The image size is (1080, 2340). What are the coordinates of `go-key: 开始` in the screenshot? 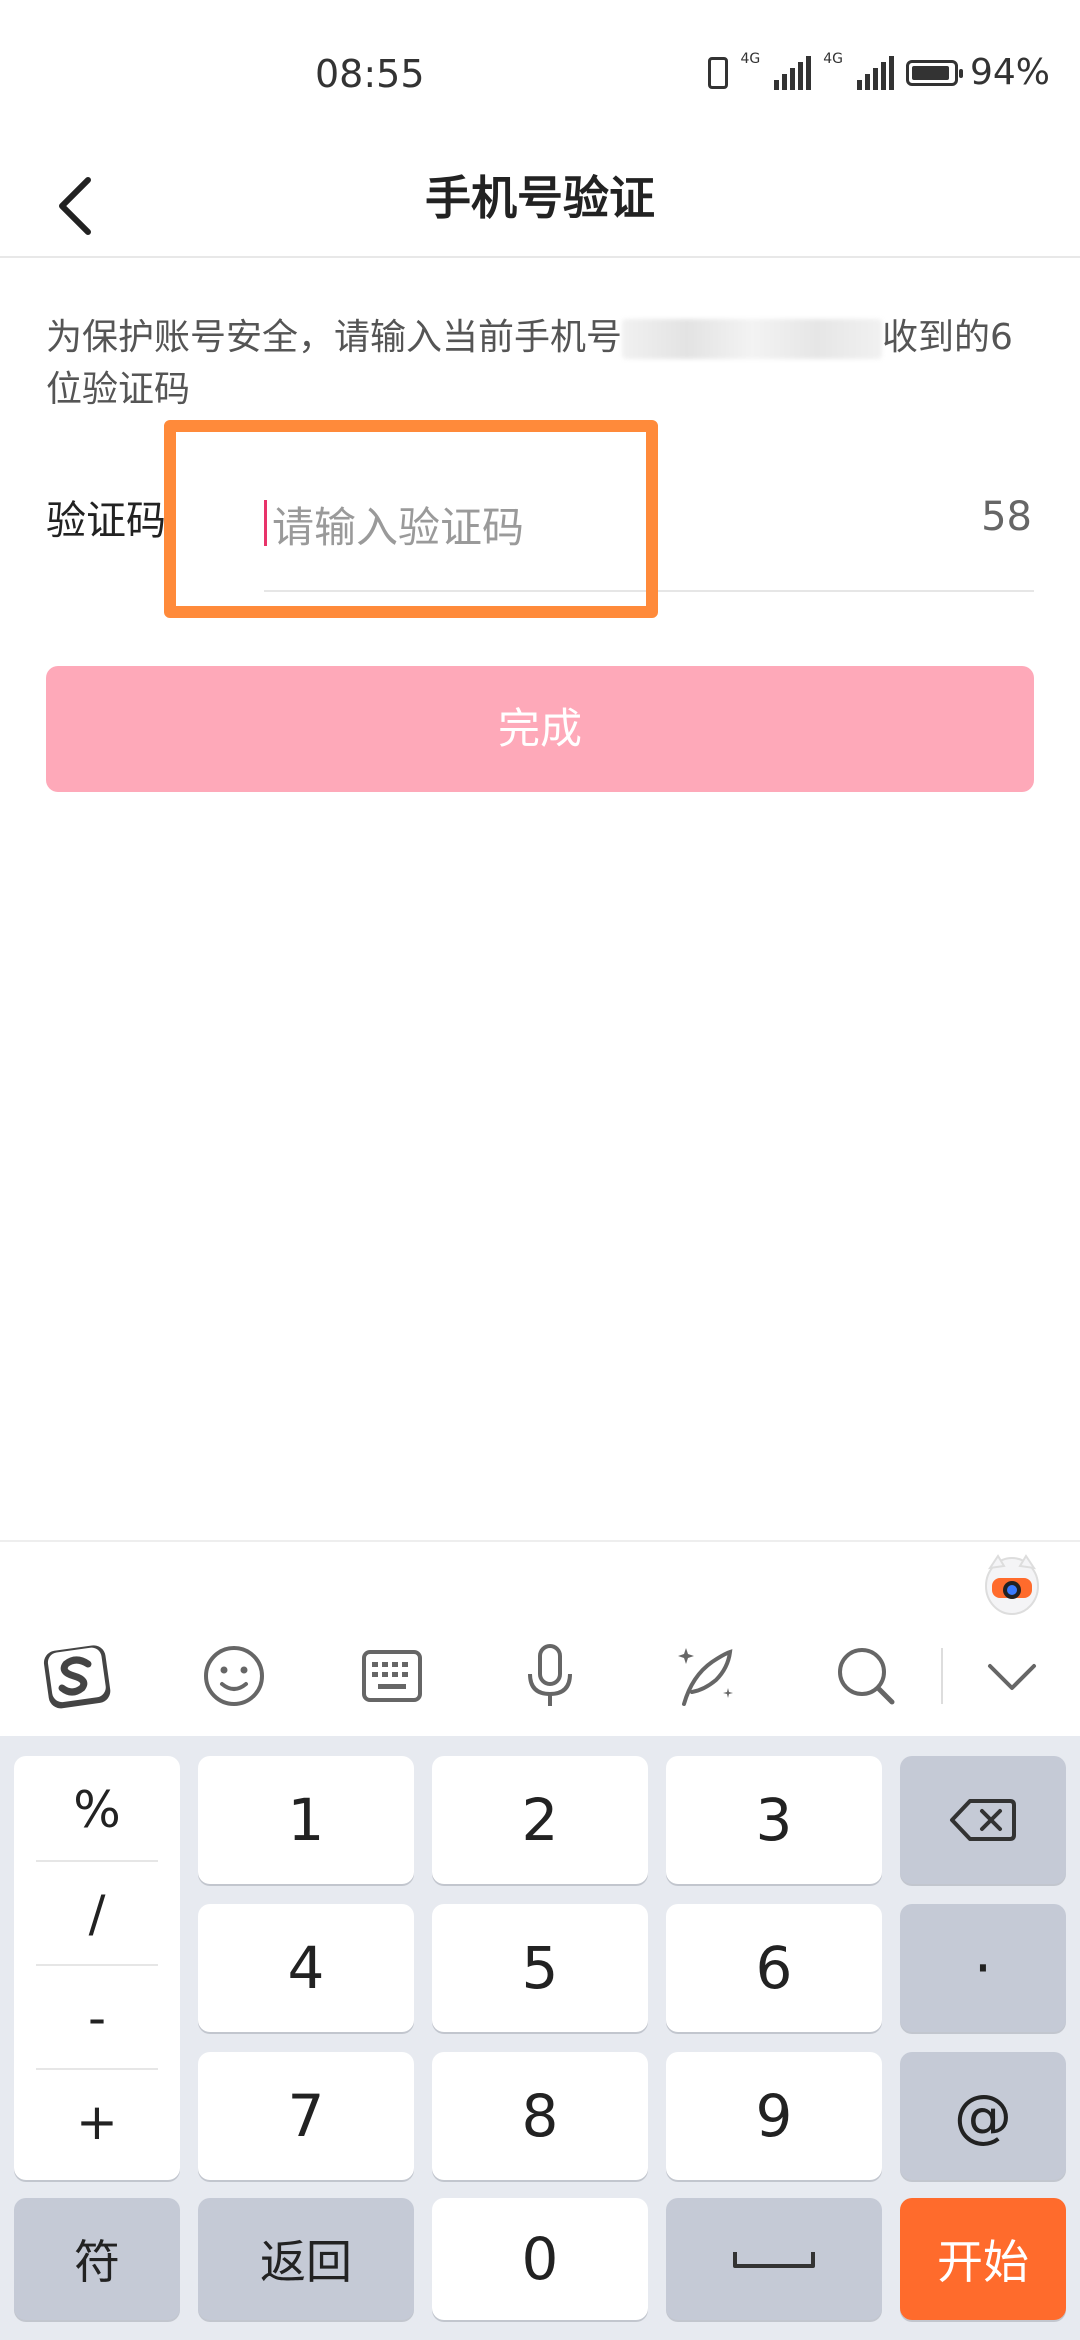 It's located at (983, 2259).